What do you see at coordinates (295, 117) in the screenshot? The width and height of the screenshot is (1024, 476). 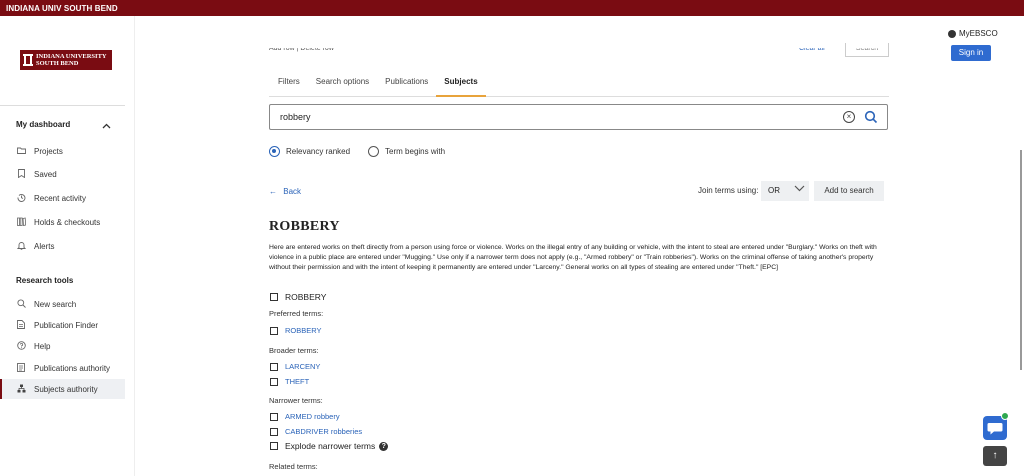 I see `search-input-value: robbery` at bounding box center [295, 117].